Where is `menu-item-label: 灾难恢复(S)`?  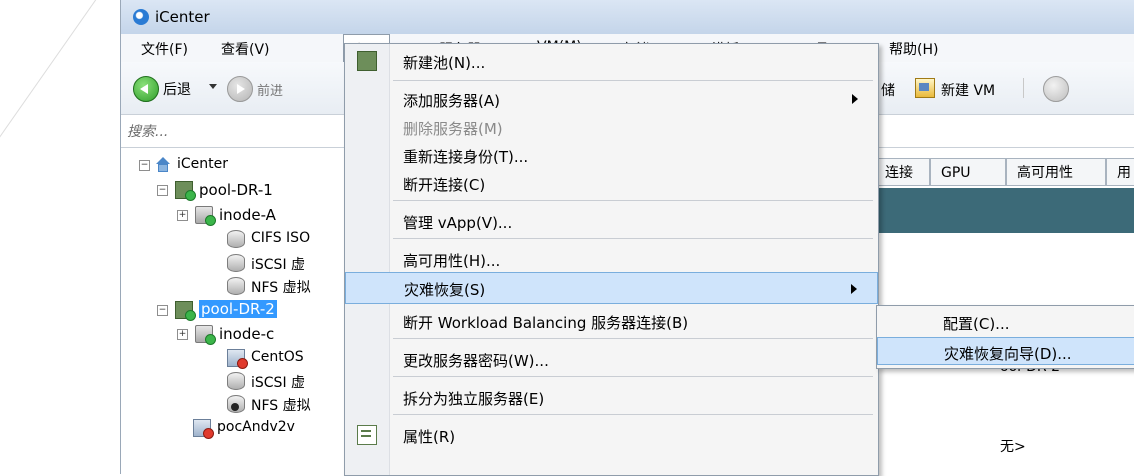 menu-item-label: 灾难恢复(S) is located at coordinates (445, 290).